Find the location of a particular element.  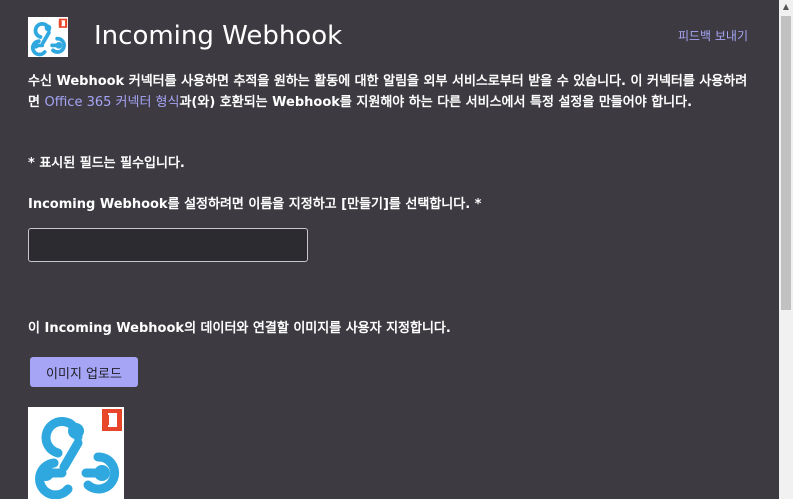

app-title: Incoming Webhook is located at coordinates (218, 36).